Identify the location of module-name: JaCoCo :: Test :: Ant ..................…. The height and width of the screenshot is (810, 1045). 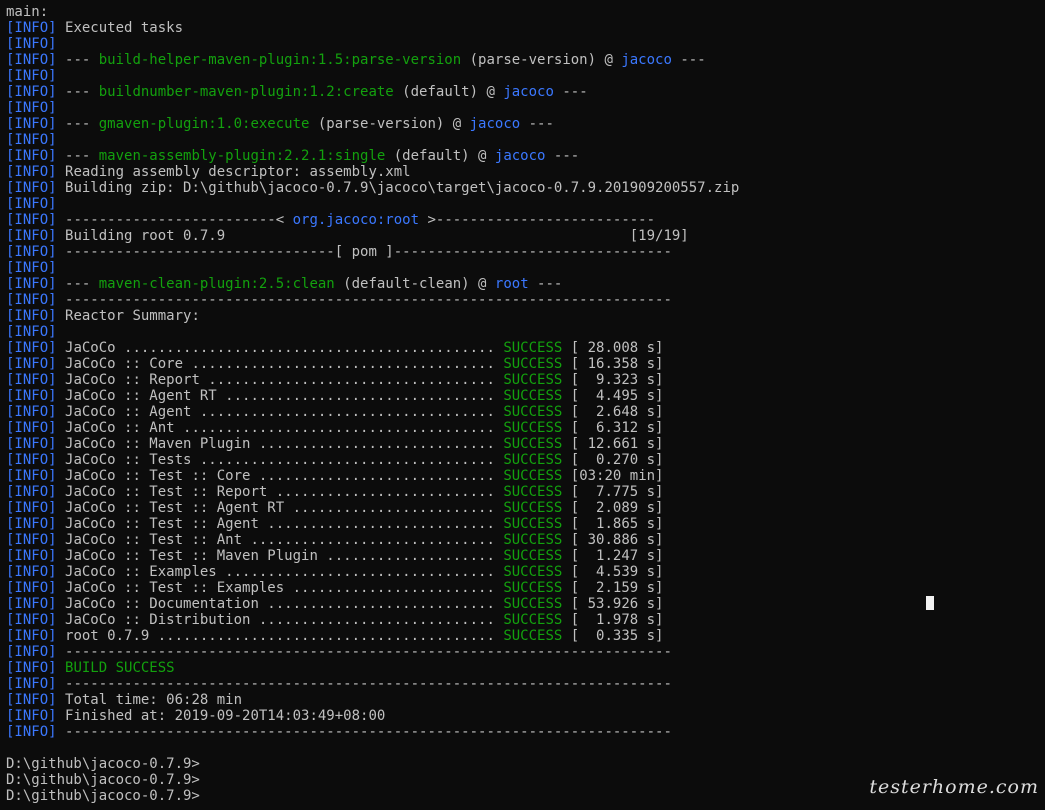
(280, 540).